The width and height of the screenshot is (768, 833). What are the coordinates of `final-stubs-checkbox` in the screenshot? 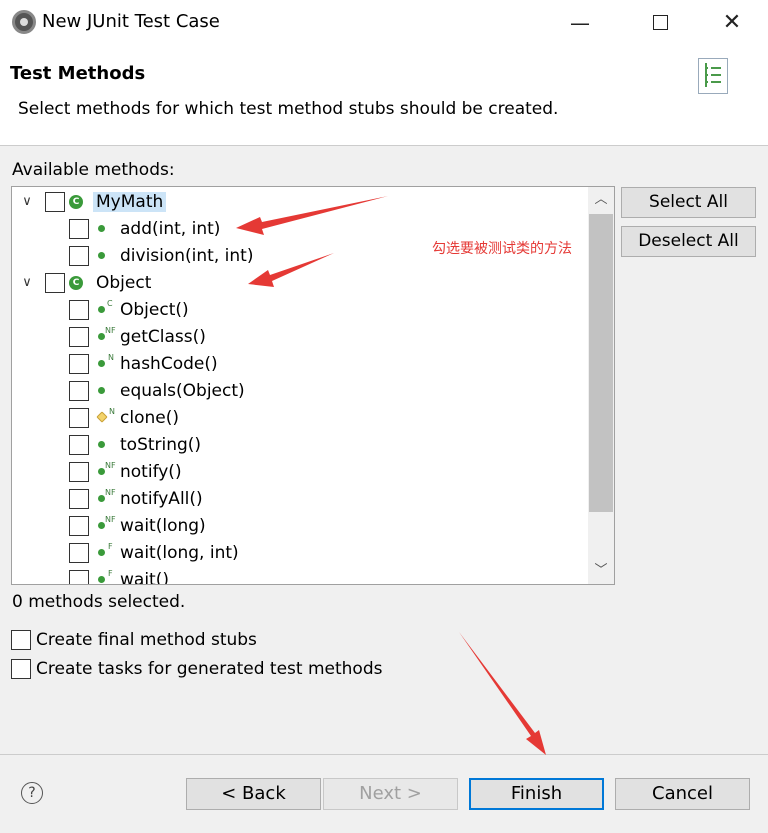 It's located at (21, 640).